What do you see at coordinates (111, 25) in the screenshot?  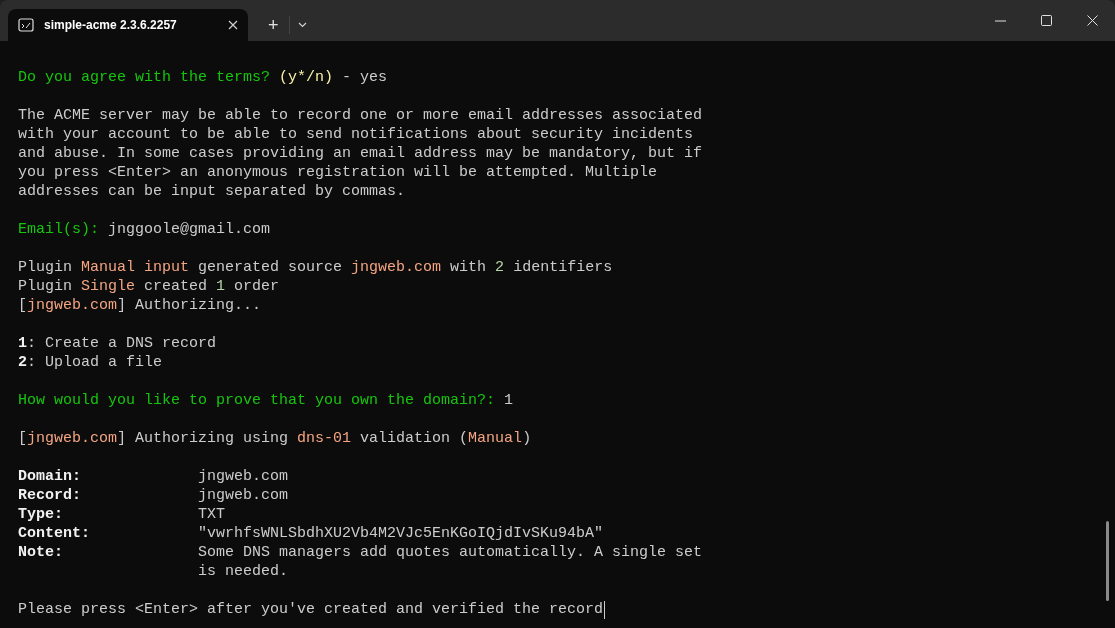 I see `tab-title: simple-acme 2.3.6.2257` at bounding box center [111, 25].